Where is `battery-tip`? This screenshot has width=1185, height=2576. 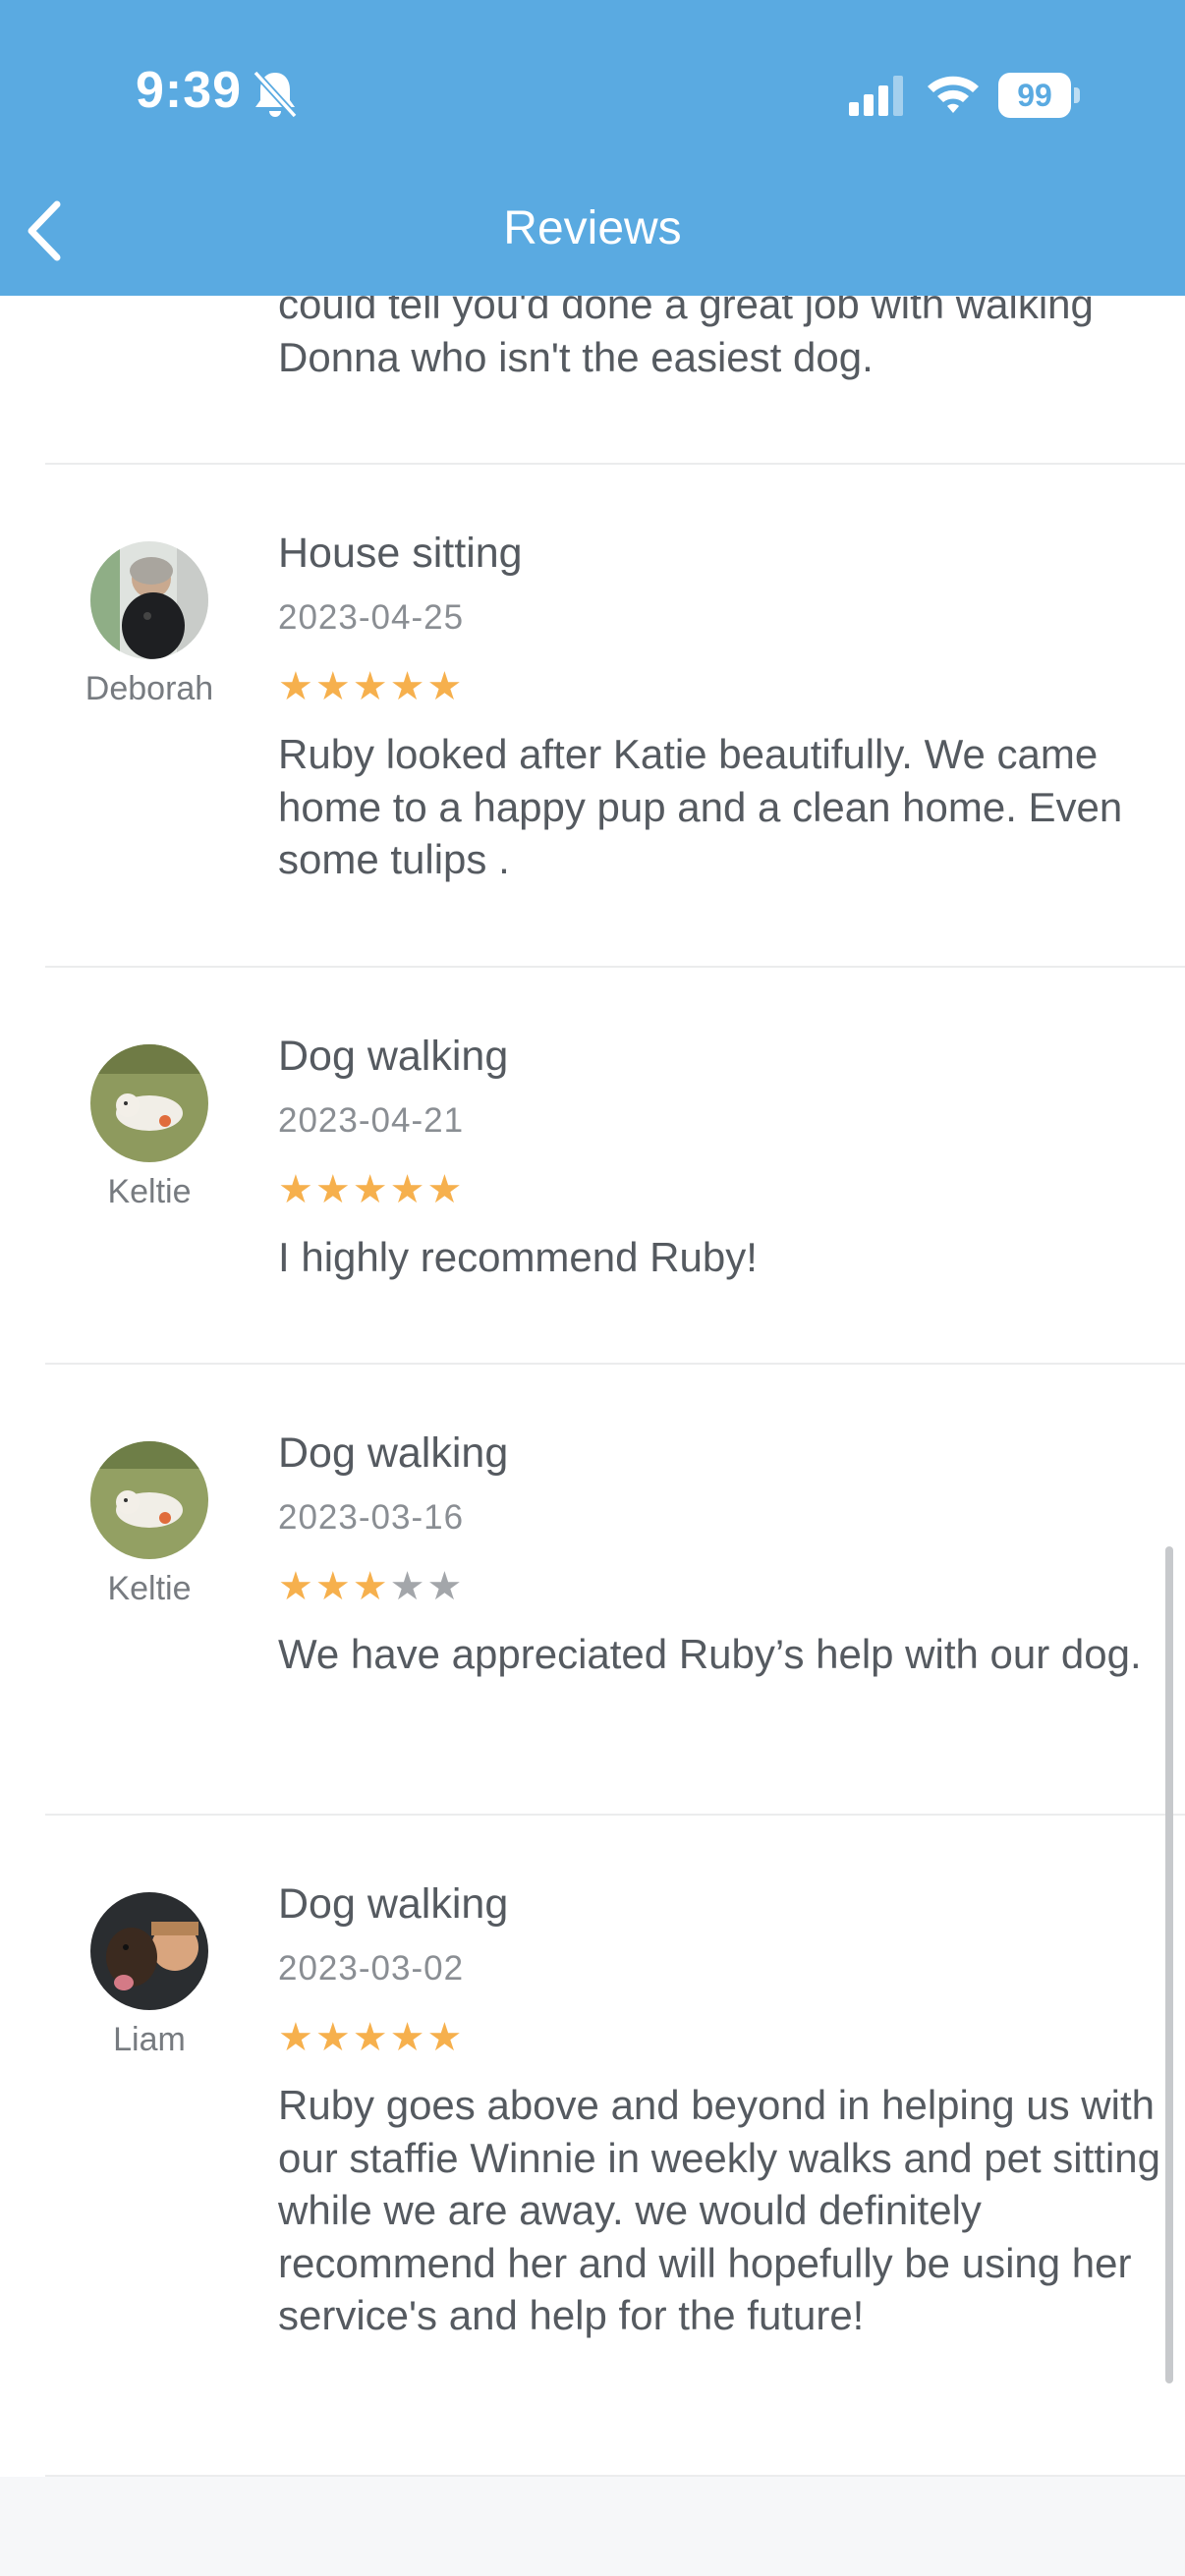 battery-tip is located at coordinates (1077, 95).